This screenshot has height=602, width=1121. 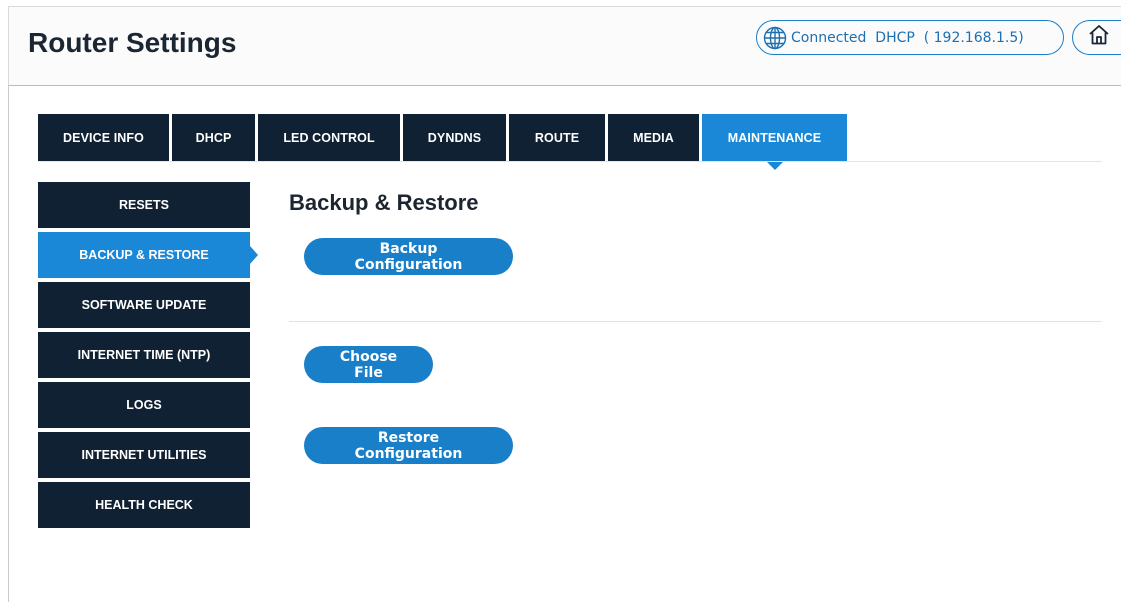 I want to click on home-icon, so click(x=1099, y=37).